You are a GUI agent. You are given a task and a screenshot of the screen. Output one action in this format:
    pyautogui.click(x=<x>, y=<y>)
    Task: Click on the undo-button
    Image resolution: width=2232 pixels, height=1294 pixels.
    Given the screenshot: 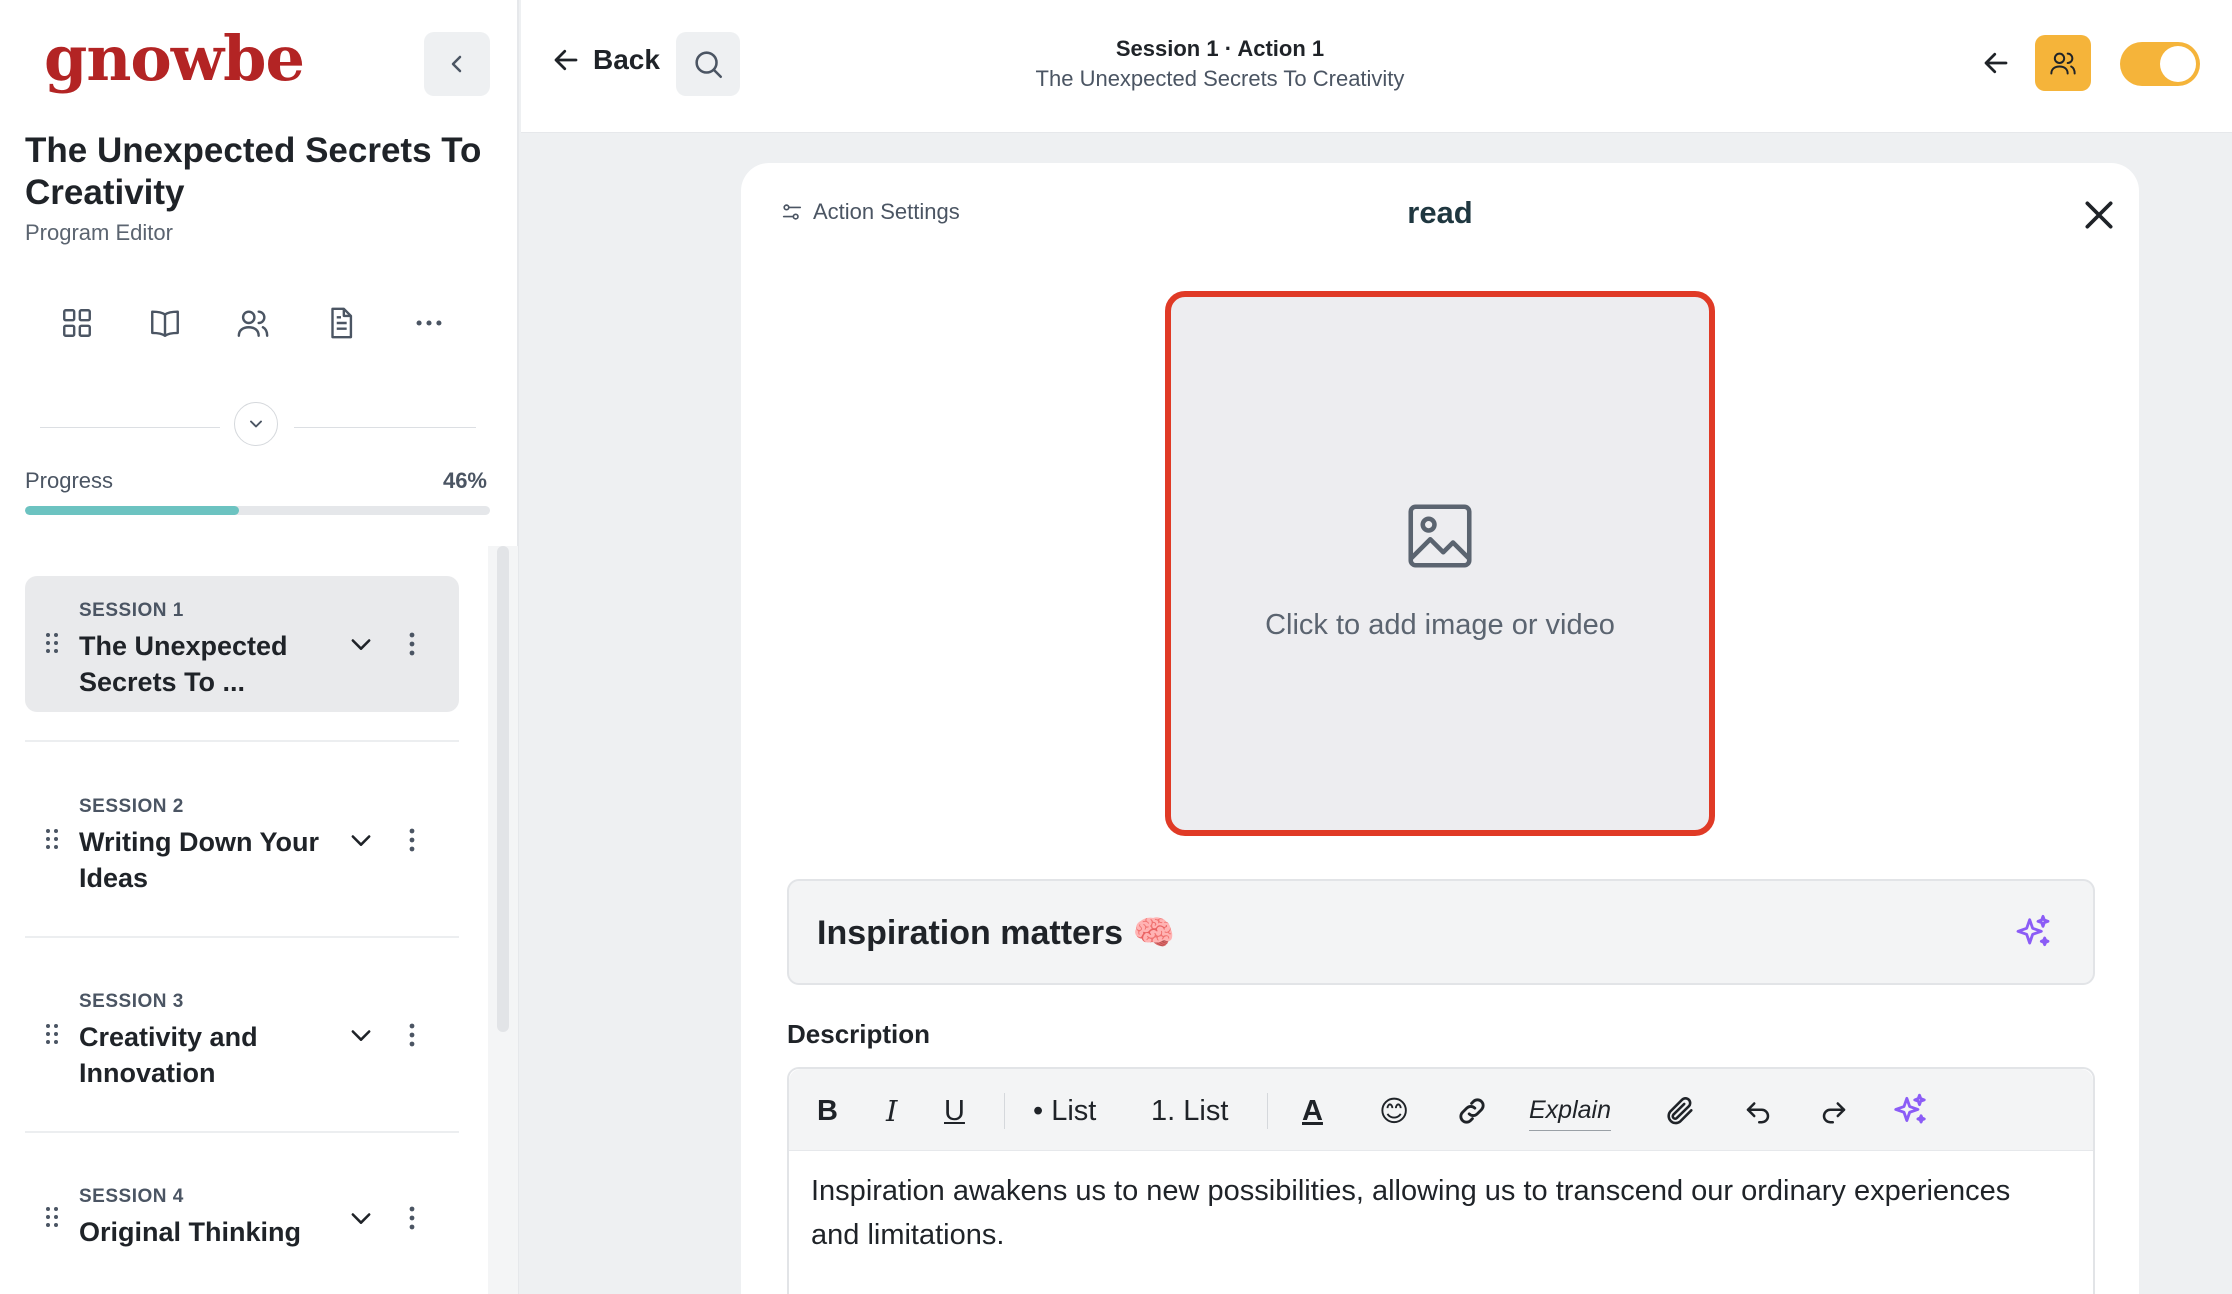 What is the action you would take?
    pyautogui.click(x=1758, y=1111)
    